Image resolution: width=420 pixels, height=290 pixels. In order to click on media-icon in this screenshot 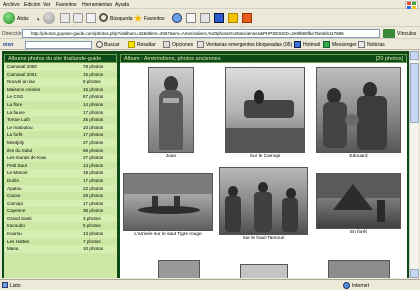, I will do `click(247, 18)`.